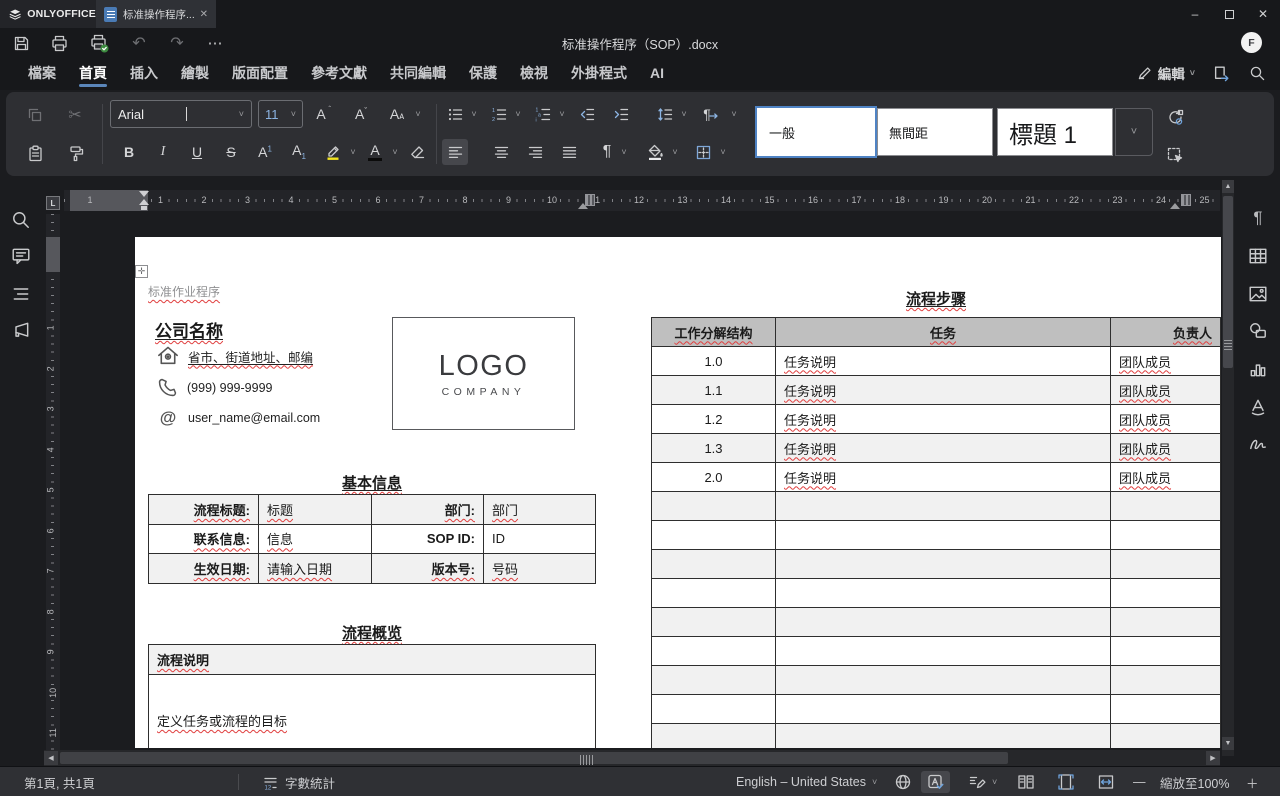 The width and height of the screenshot is (1280, 796). What do you see at coordinates (903, 781) in the screenshot?
I see `set-language-button` at bounding box center [903, 781].